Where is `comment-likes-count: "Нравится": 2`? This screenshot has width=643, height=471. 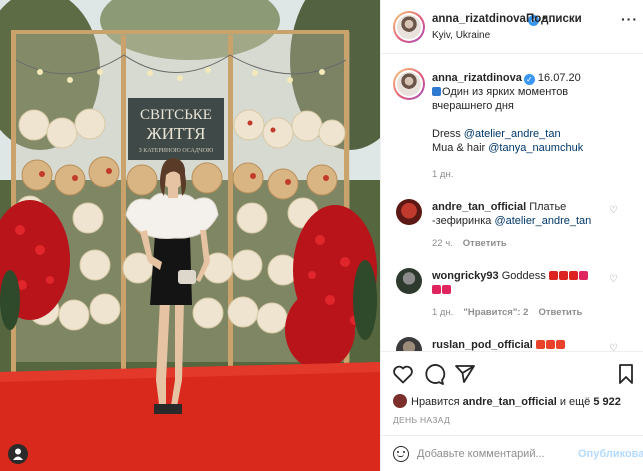 comment-likes-count: "Нравится": 2 is located at coordinates (495, 312).